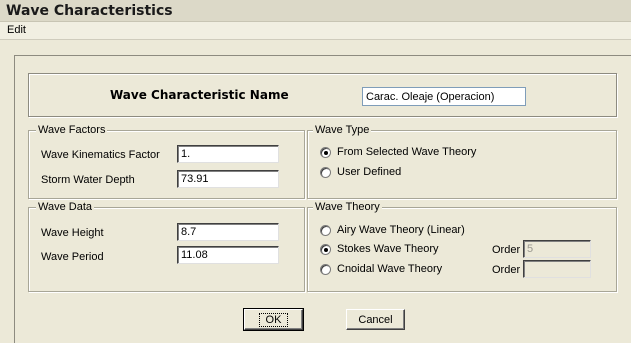  Describe the element at coordinates (228, 179) in the screenshot. I see `storm-water-depth-input` at that location.